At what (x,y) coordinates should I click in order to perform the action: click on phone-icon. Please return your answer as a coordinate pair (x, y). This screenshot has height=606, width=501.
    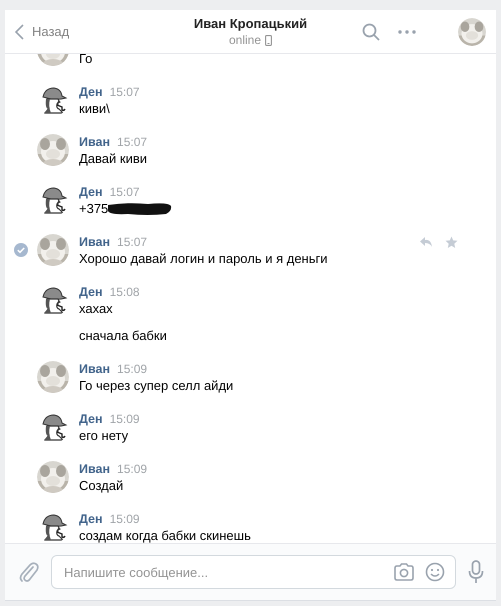
    Looking at the image, I should click on (268, 40).